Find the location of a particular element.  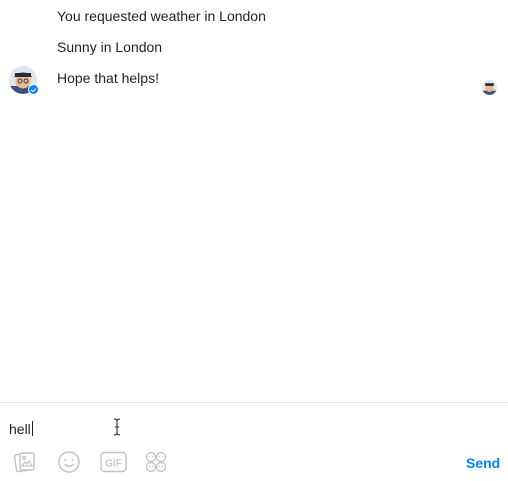

message-text: You requested weather in London is located at coordinates (161, 16).